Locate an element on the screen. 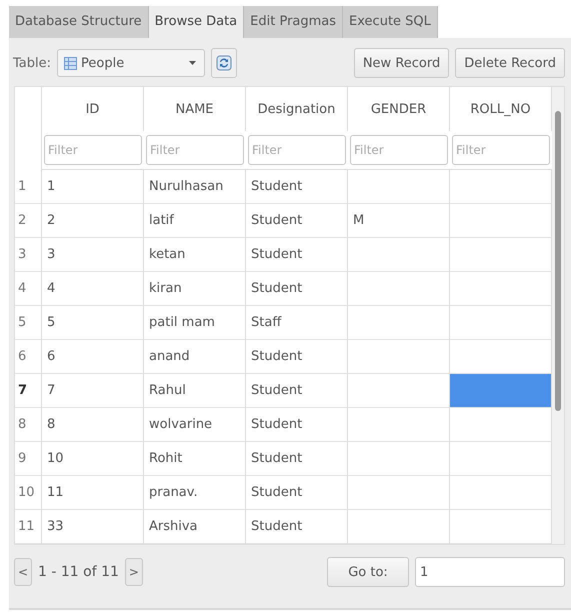  record-range: 1 - 11 of 11 is located at coordinates (78, 572).